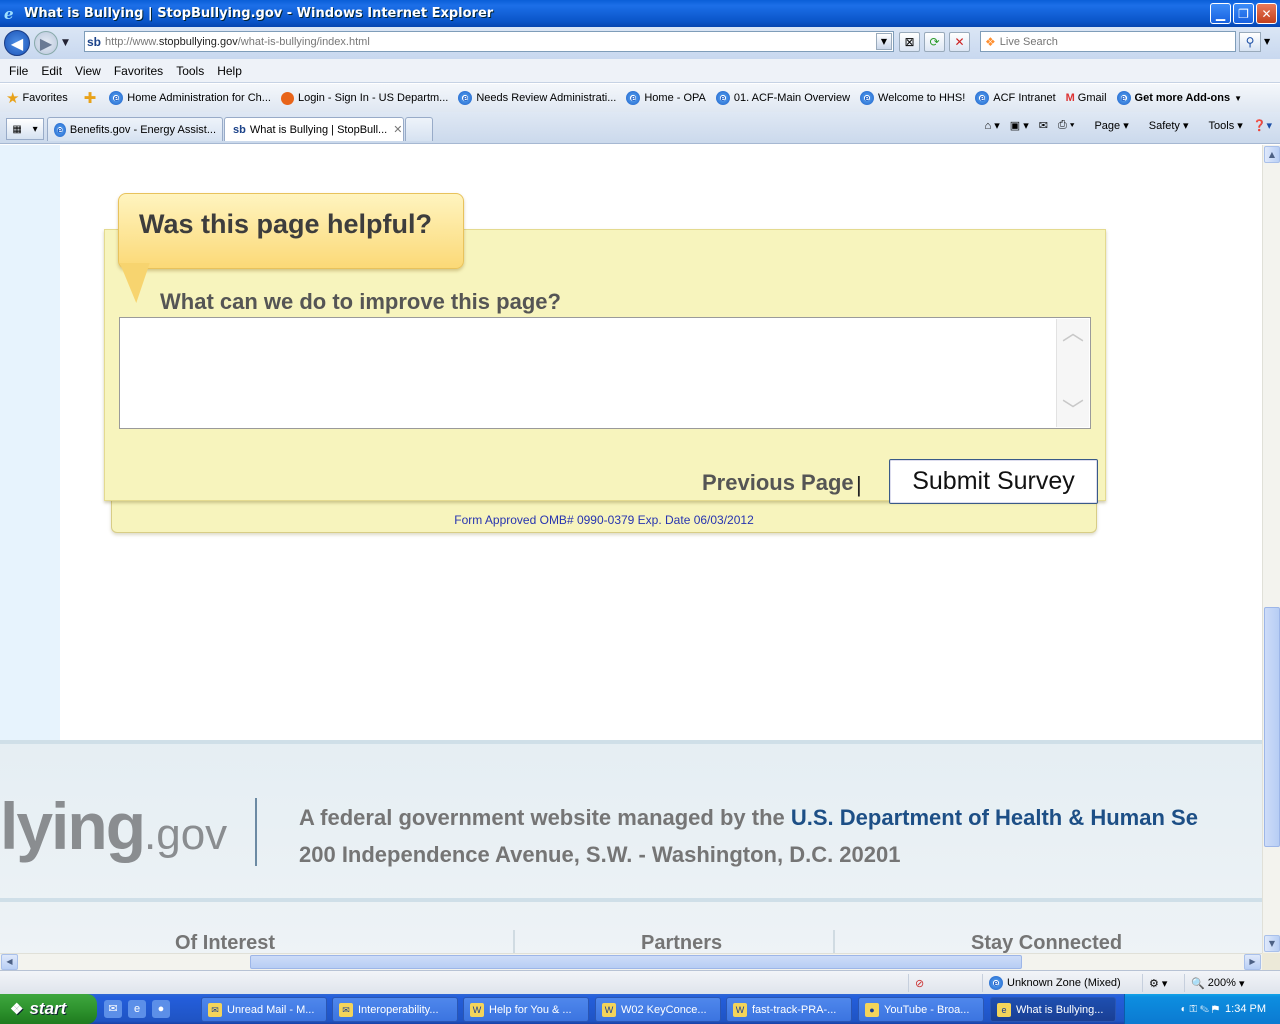 Image resolution: width=1280 pixels, height=1024 pixels. What do you see at coordinates (1072, 373) in the screenshot?
I see `textarea-scrollbar: ︿ ﹀` at bounding box center [1072, 373].